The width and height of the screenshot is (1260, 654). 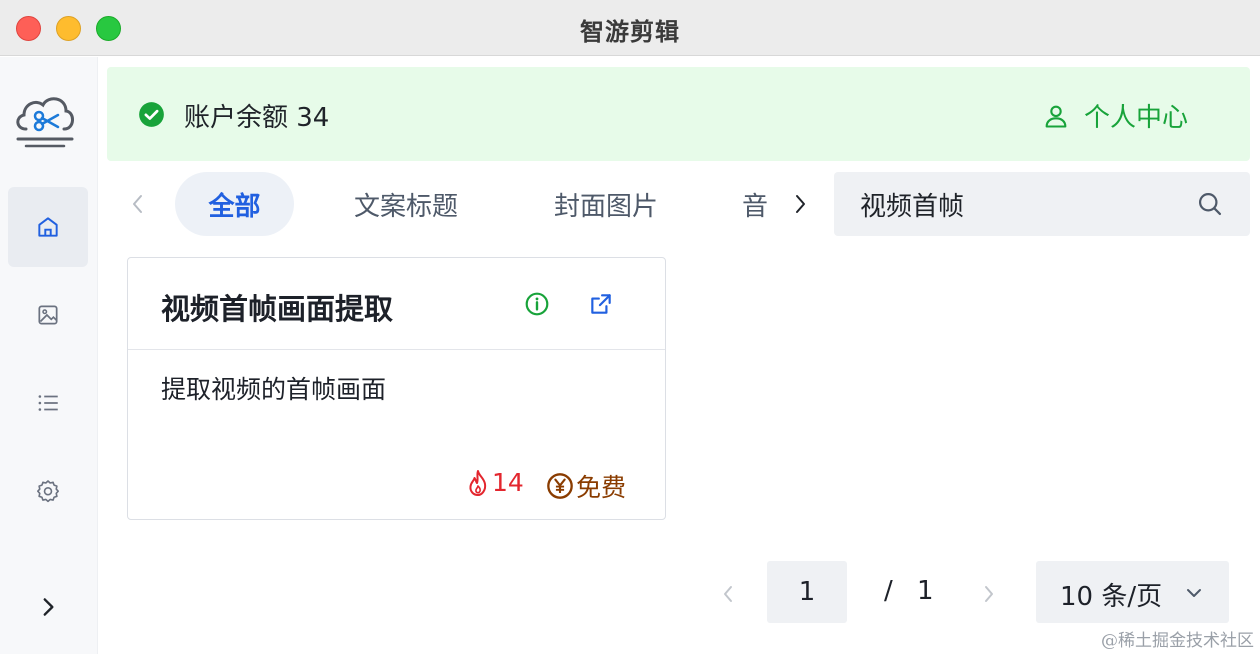 What do you see at coordinates (1135, 118) in the screenshot?
I see `profile-link-label: 个人中心` at bounding box center [1135, 118].